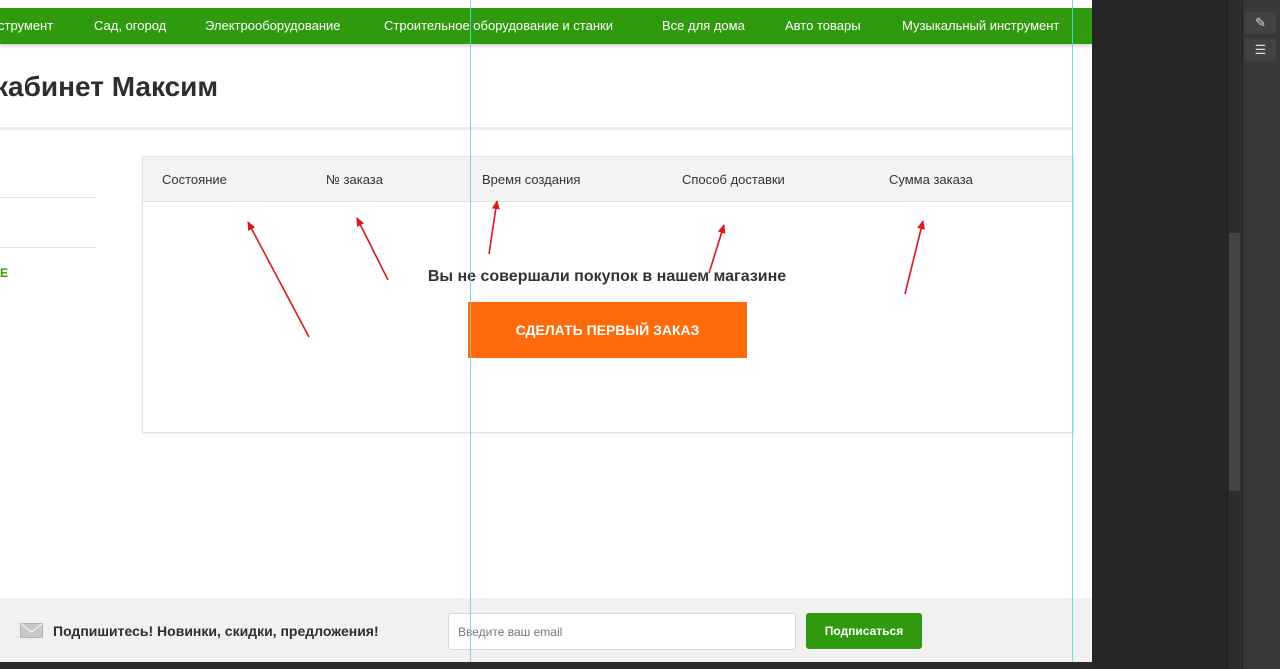 The height and width of the screenshot is (669, 1280). Describe the element at coordinates (1261, 334) in the screenshot. I see `tool-panel` at that location.